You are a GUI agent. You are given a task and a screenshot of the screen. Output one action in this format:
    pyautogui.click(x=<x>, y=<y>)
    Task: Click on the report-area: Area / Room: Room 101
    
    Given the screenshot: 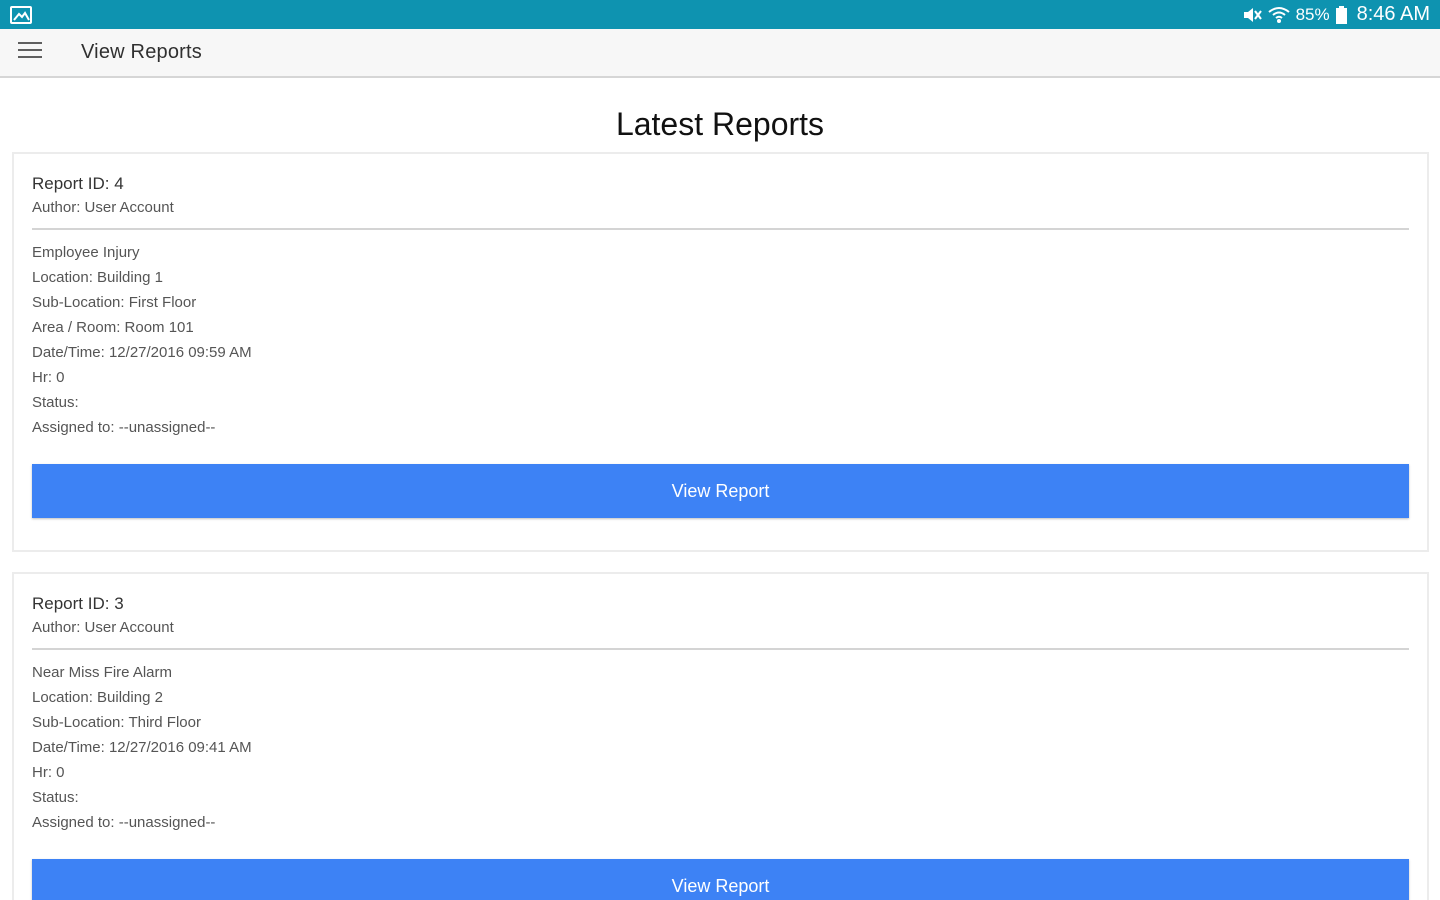 What is the action you would take?
    pyautogui.click(x=113, y=327)
    